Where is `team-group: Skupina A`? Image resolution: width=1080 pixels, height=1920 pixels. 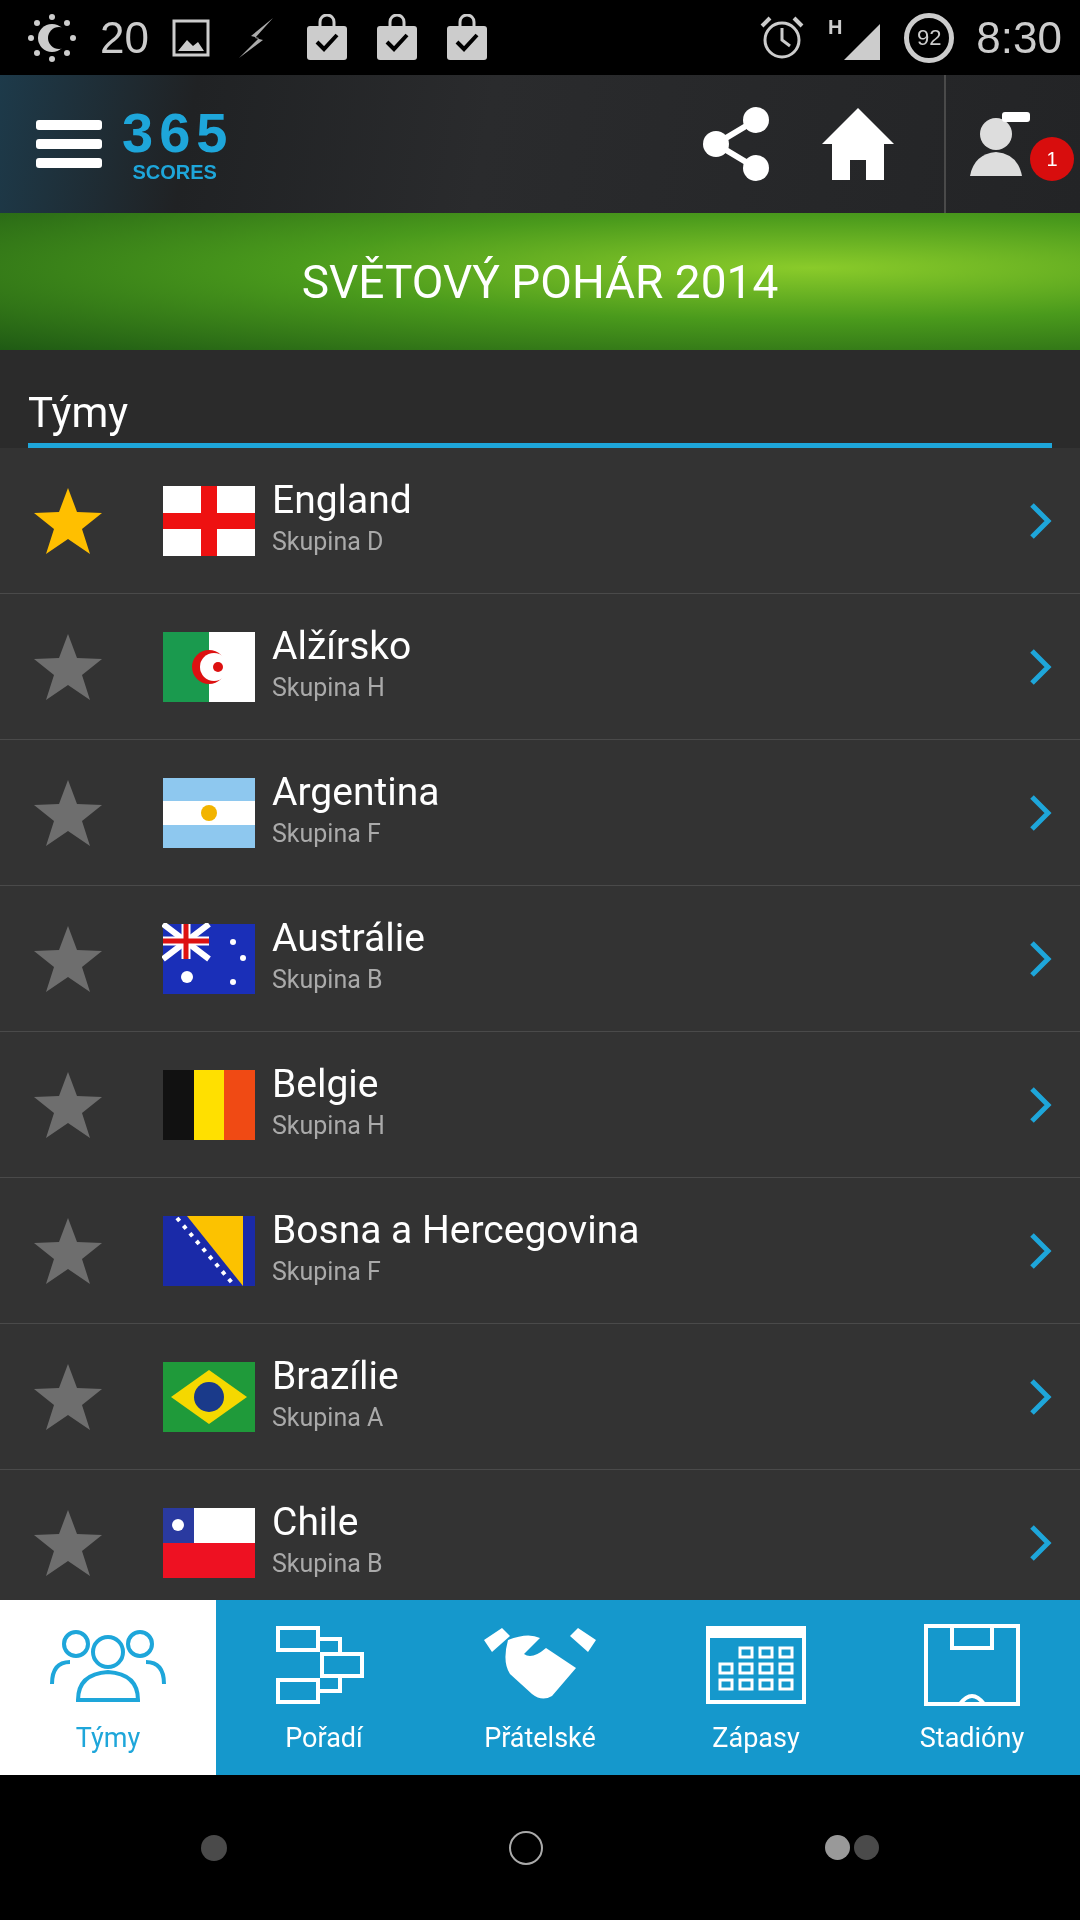 team-group: Skupina A is located at coordinates (650, 1417).